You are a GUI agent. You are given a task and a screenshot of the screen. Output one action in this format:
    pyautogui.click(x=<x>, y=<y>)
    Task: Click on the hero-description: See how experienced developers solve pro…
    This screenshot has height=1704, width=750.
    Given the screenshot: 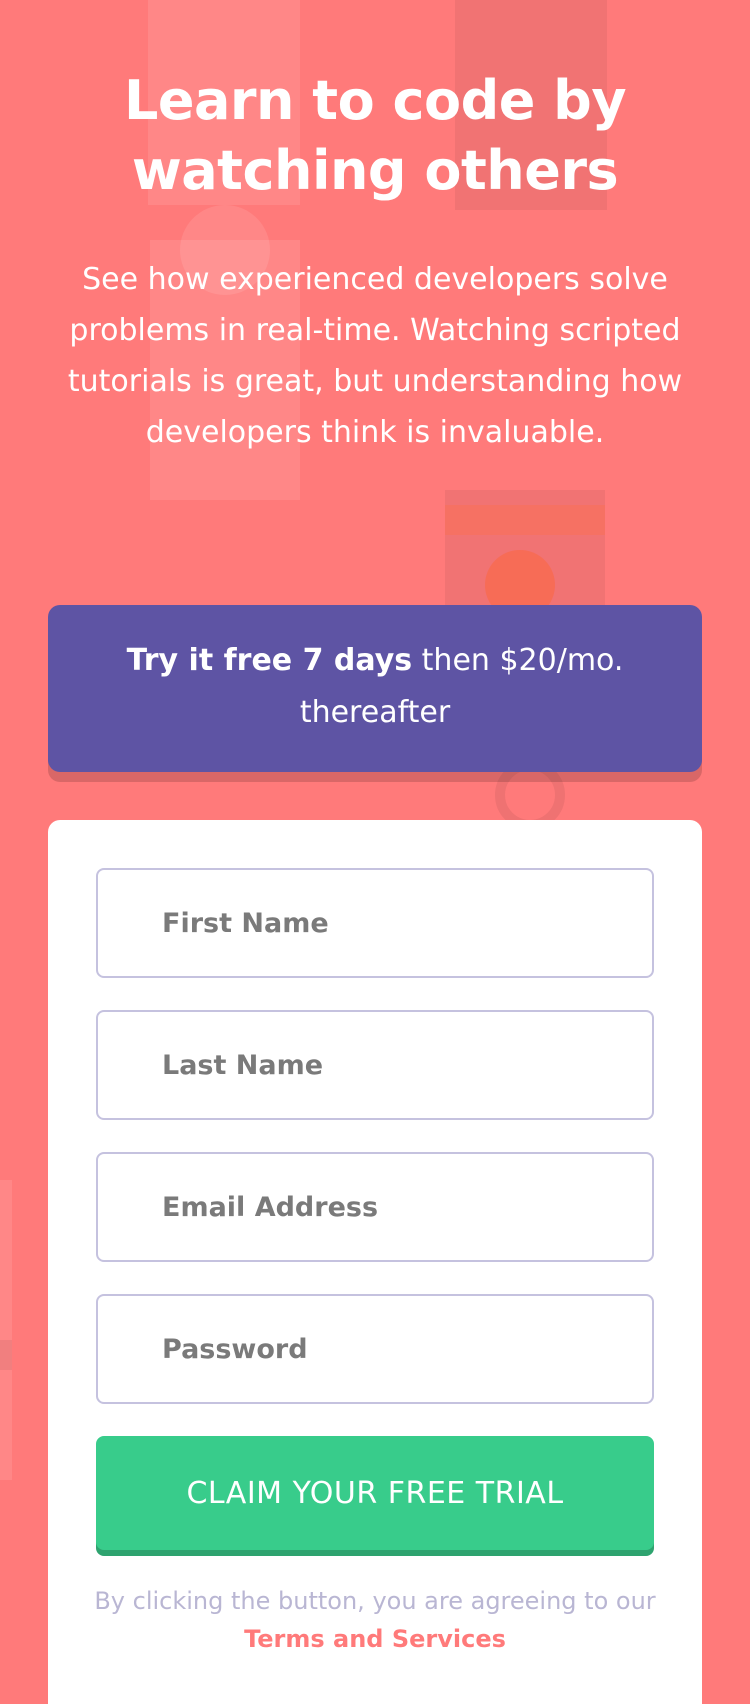 What is the action you would take?
    pyautogui.click(x=375, y=356)
    